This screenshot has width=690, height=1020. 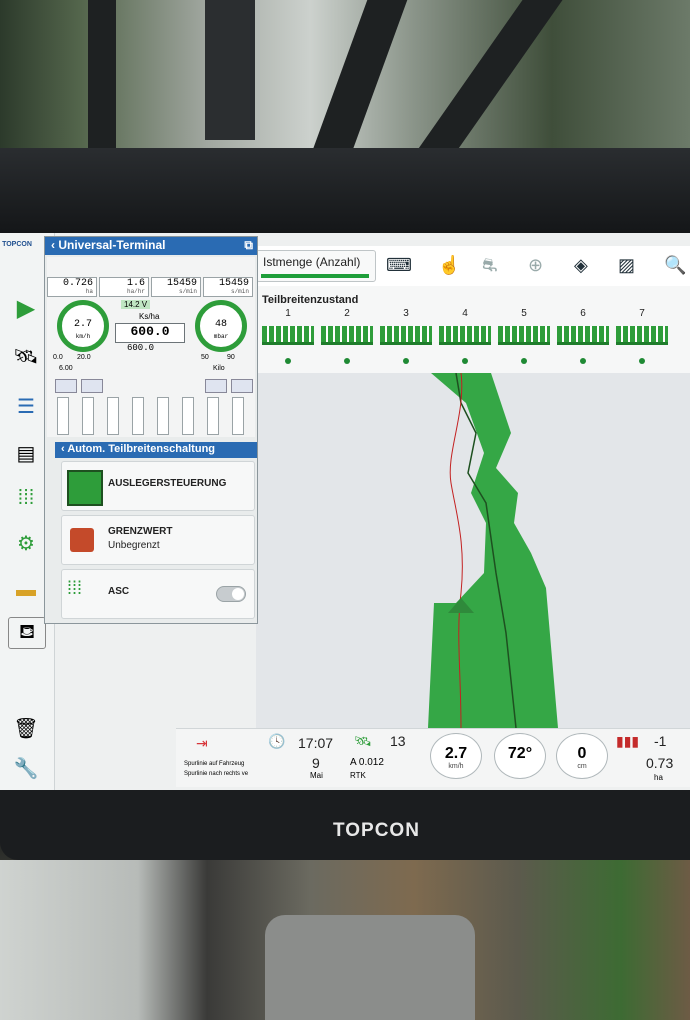 I want to click on section-block: 1, so click(x=288, y=338).